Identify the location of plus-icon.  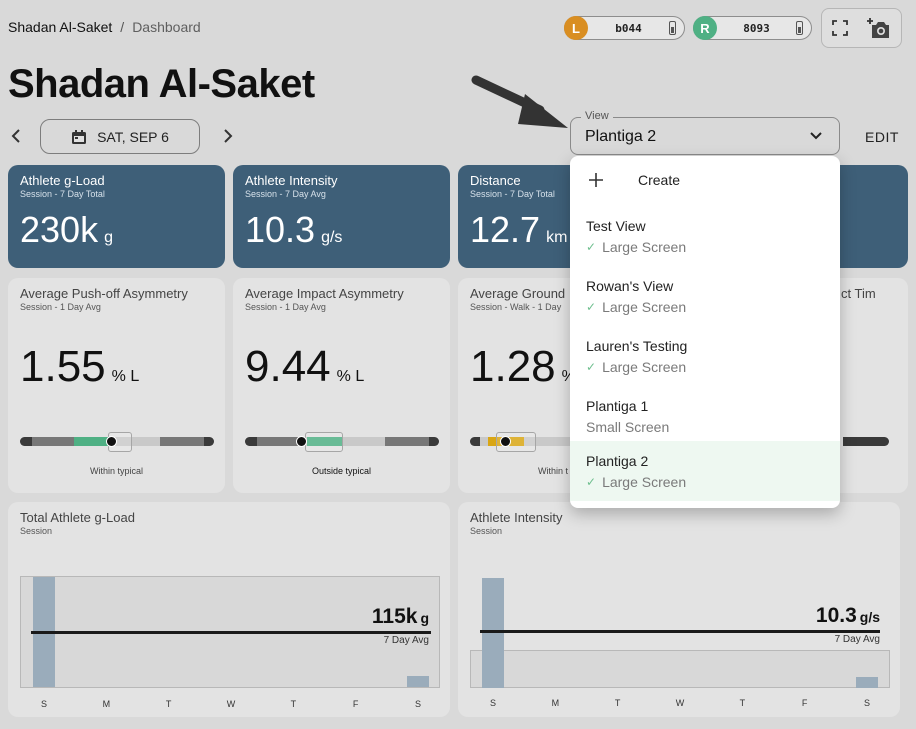
(596, 180).